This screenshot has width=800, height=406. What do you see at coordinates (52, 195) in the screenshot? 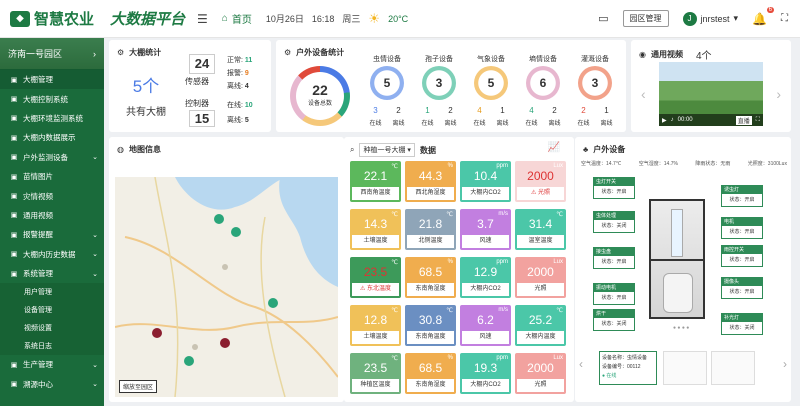
I see `sidebar-item-a6: ▣ 灾情视频` at bounding box center [52, 195].